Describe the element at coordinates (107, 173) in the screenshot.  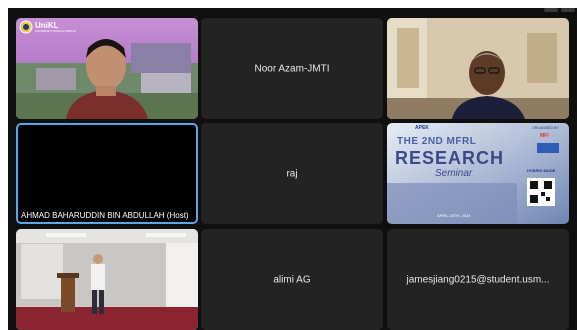
I see `participant-tile-4-active-speaker: AHMAD BAHARUDDIN BIN ABDULLAH (Host)` at that location.